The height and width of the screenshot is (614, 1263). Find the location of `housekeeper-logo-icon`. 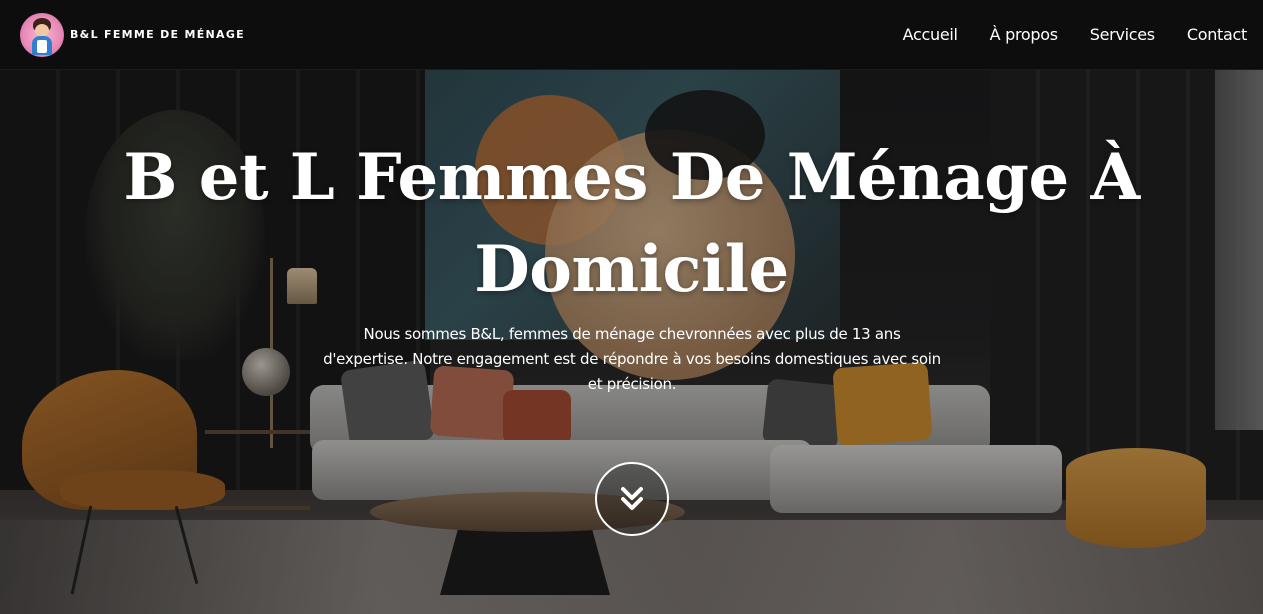

housekeeper-logo-icon is located at coordinates (42, 34).